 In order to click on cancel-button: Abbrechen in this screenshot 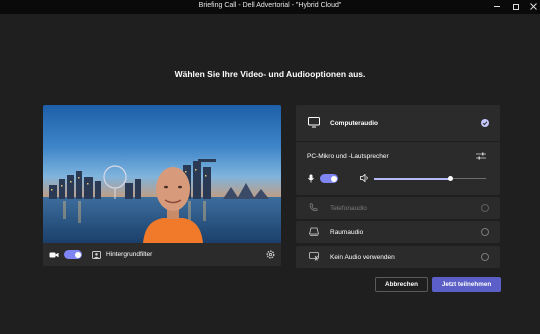, I will do `click(401, 284)`.